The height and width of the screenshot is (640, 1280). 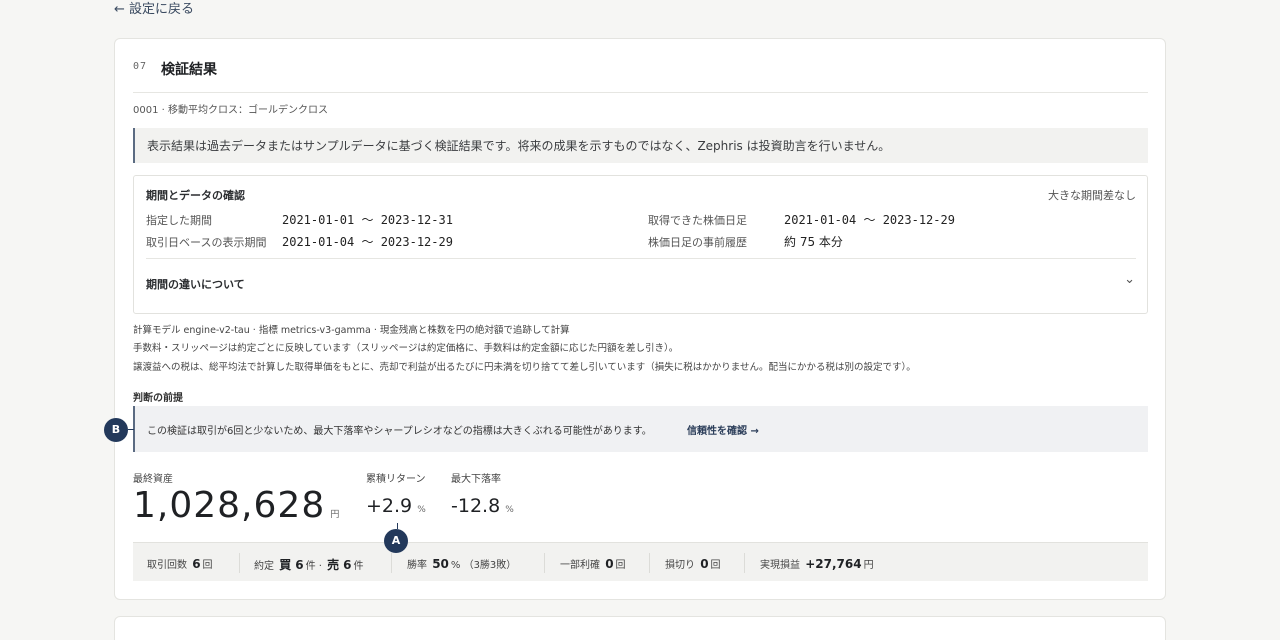 What do you see at coordinates (158, 398) in the screenshot?
I see `premise-heading: 判断の前提` at bounding box center [158, 398].